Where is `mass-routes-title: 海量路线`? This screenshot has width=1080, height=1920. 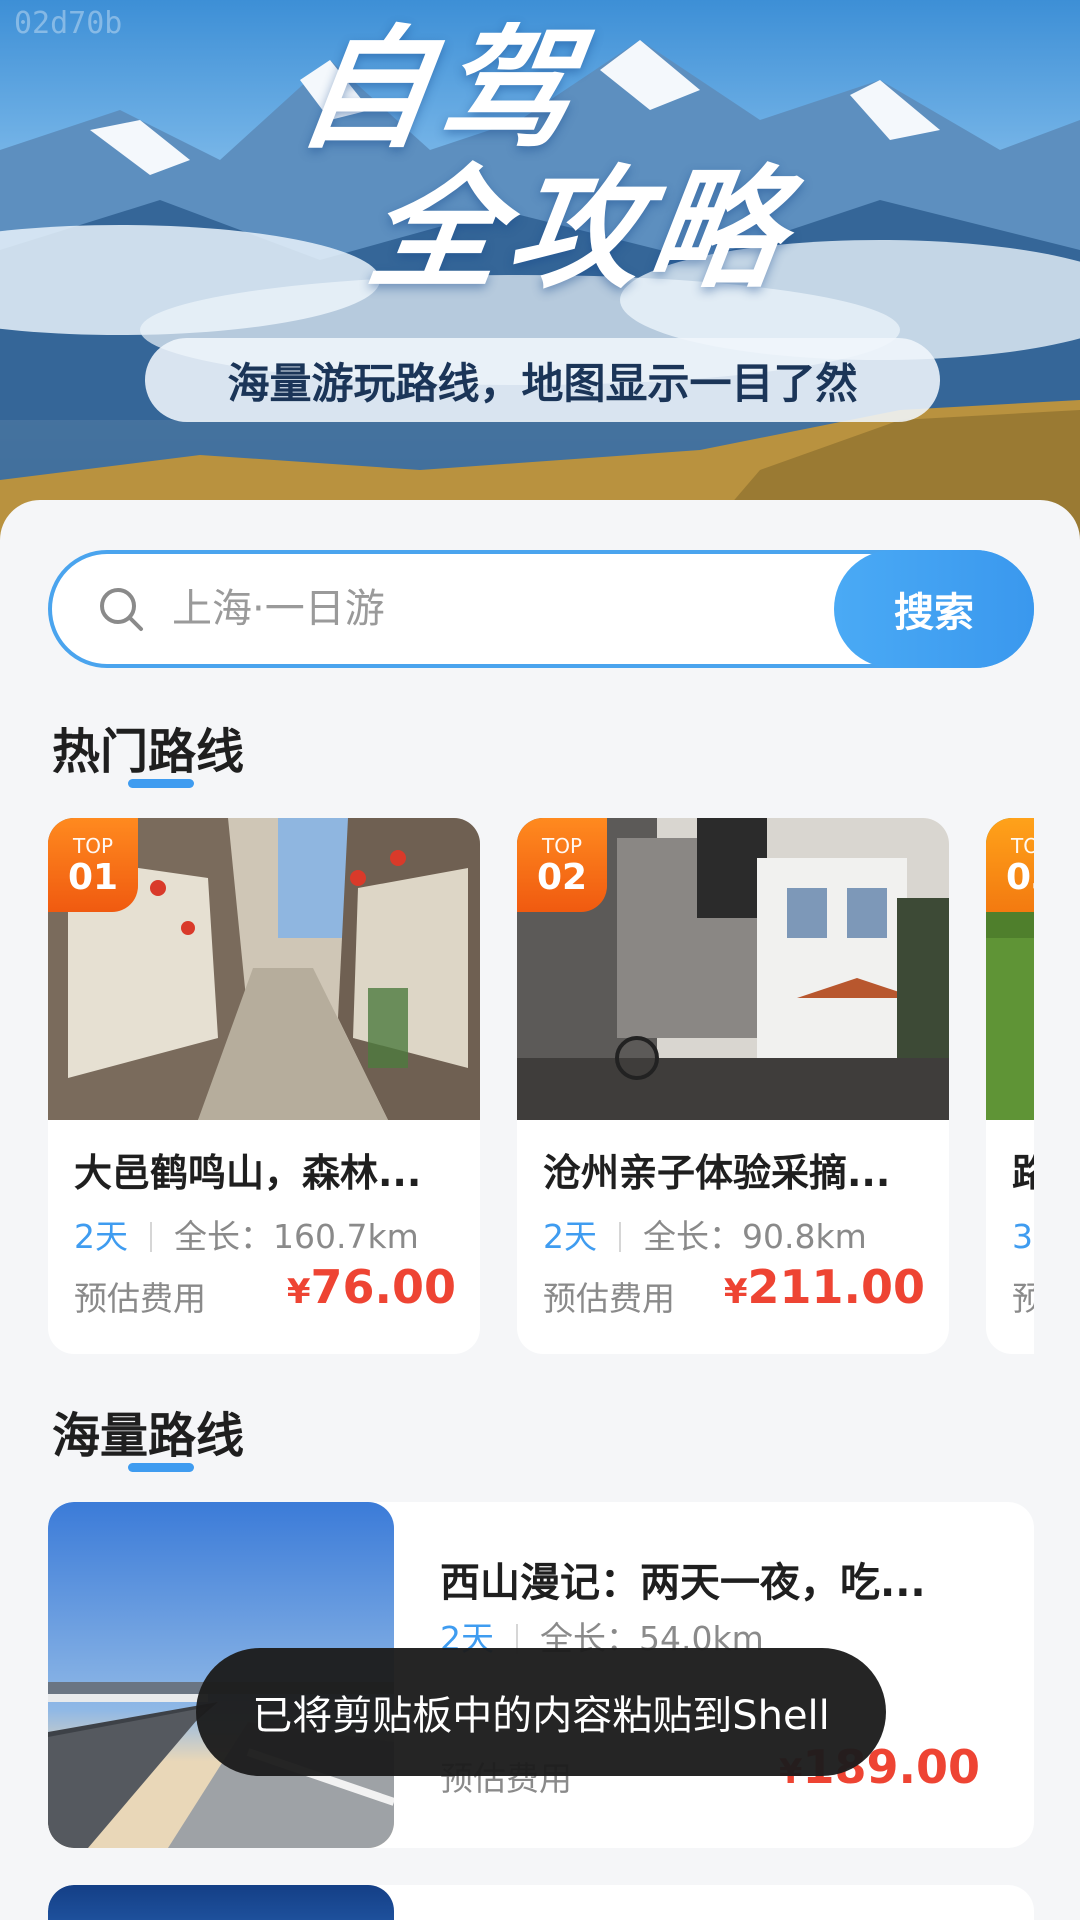
mass-routes-title: 海量路线 is located at coordinates (148, 1436).